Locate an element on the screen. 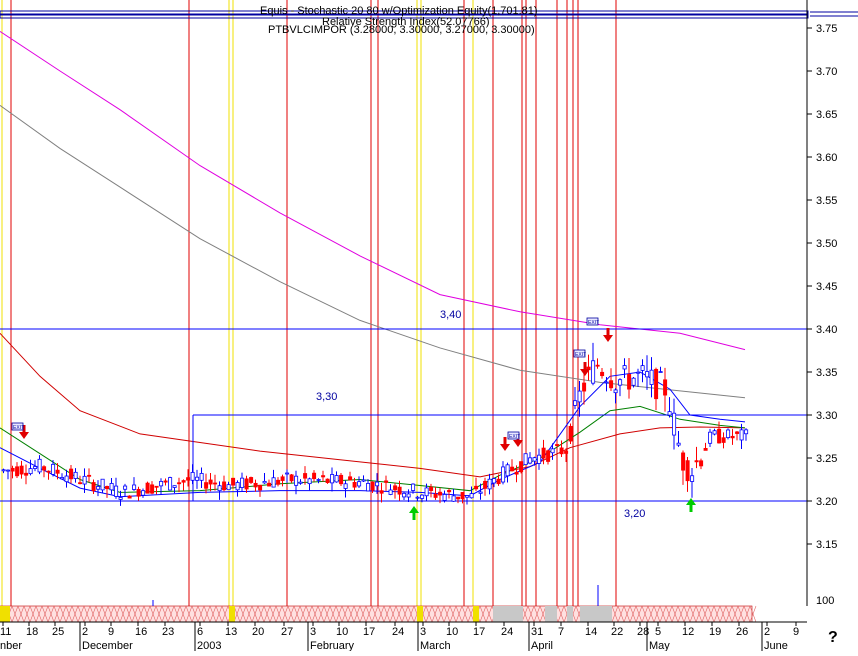  arrow-head is located at coordinates (505, 447).